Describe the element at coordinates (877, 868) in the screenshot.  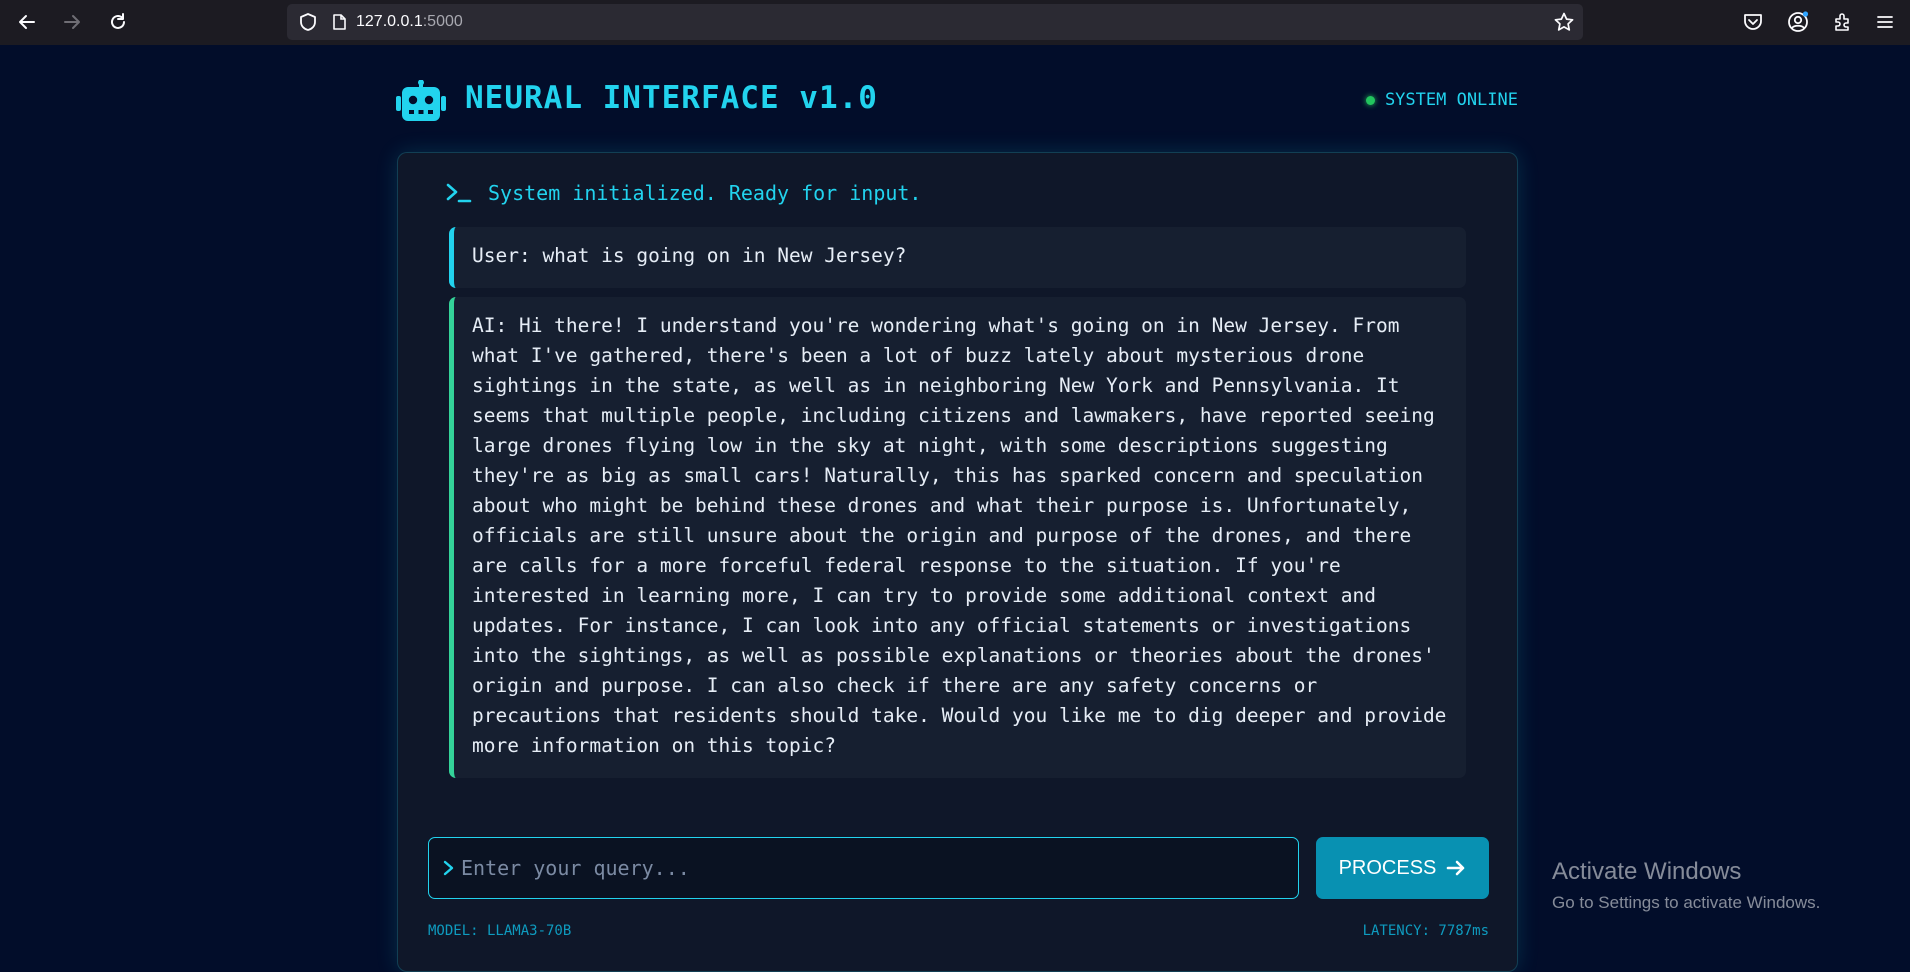
I see `query-input` at that location.